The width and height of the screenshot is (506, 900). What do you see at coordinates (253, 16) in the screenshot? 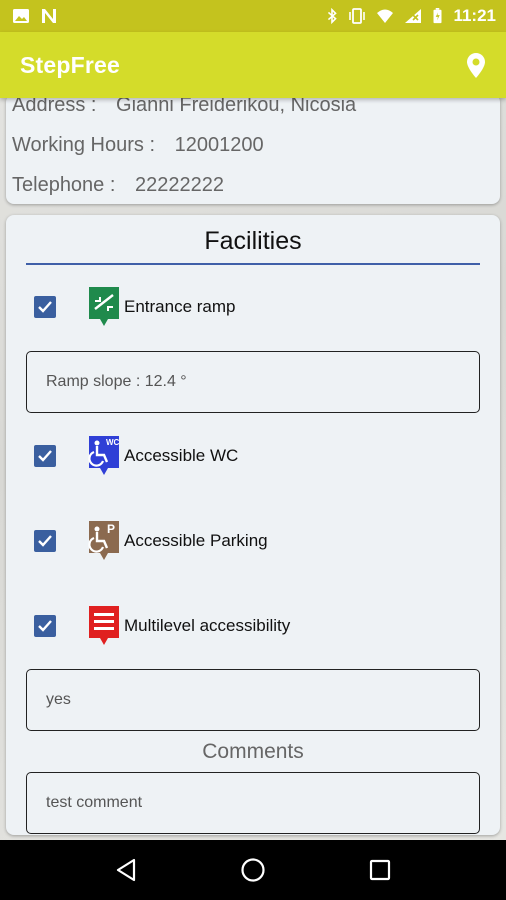
I see `status-bar: 11:21` at bounding box center [253, 16].